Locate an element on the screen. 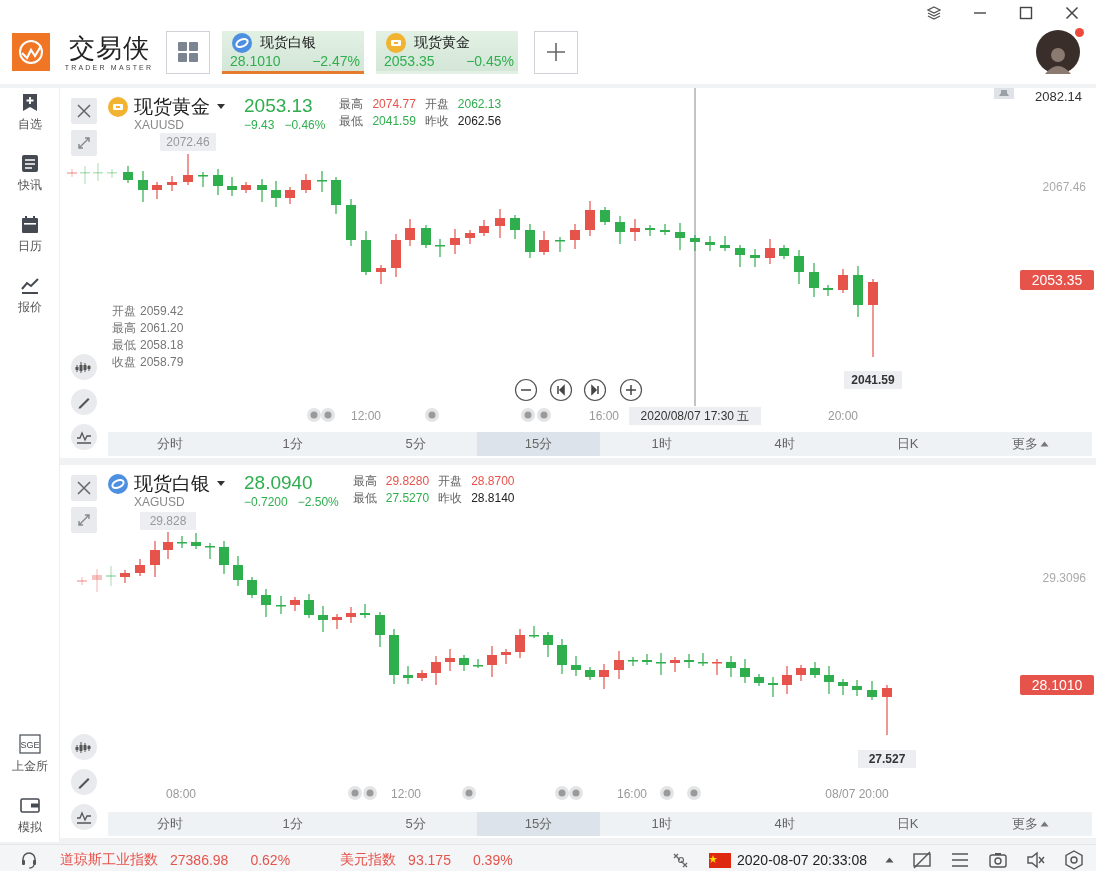 The height and width of the screenshot is (871, 1096). time-label: 20:00 is located at coordinates (843, 416).